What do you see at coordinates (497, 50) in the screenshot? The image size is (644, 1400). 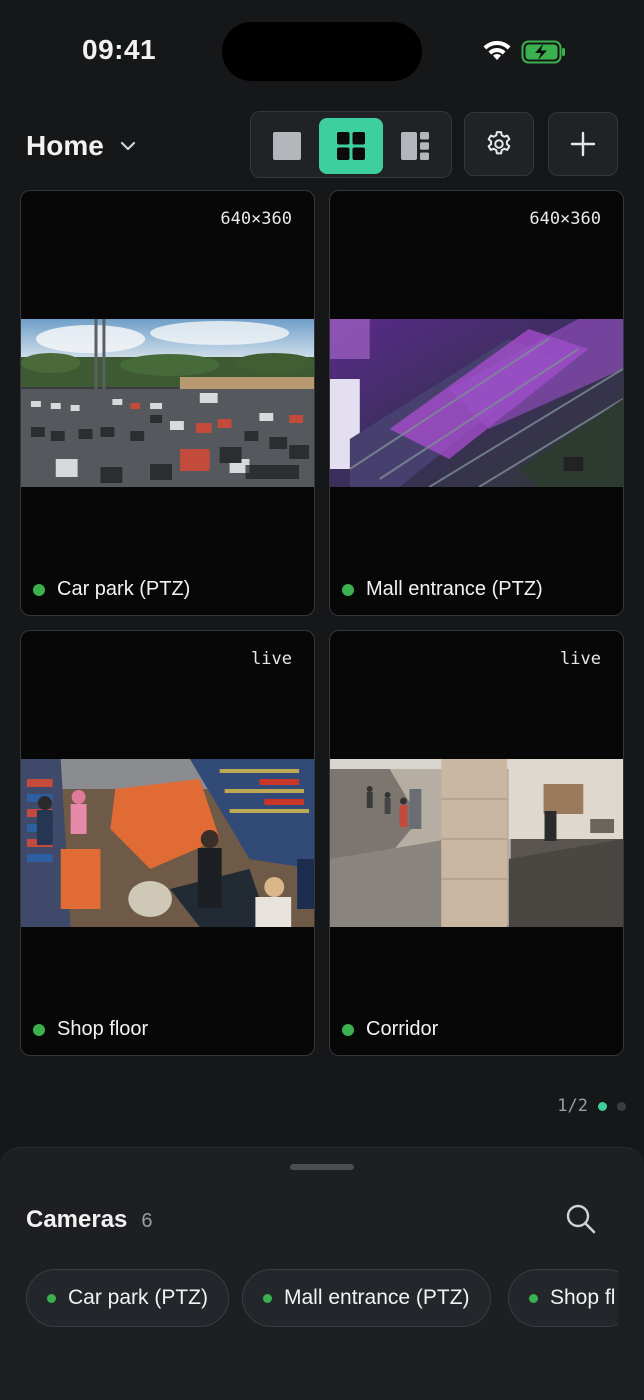 I see `wifi-icon` at bounding box center [497, 50].